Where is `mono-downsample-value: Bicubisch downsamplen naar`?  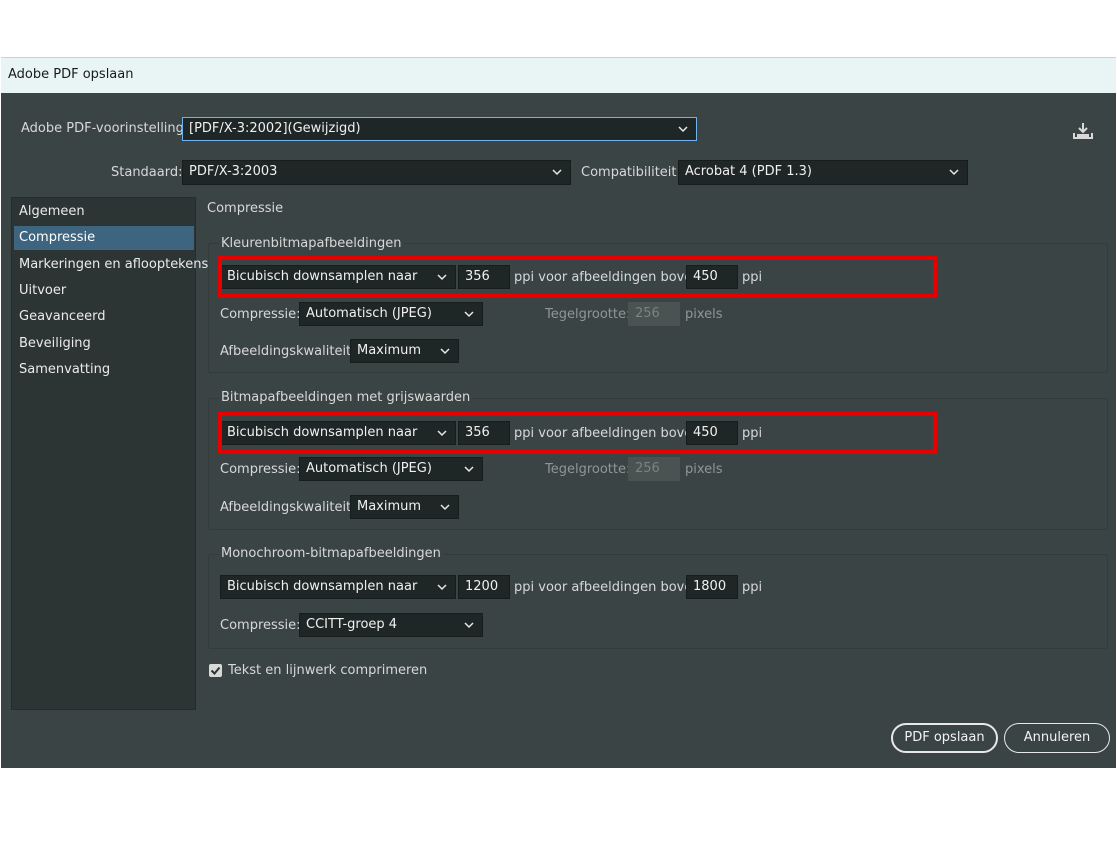
mono-downsample-value: Bicubisch downsamplen naar is located at coordinates (322, 586).